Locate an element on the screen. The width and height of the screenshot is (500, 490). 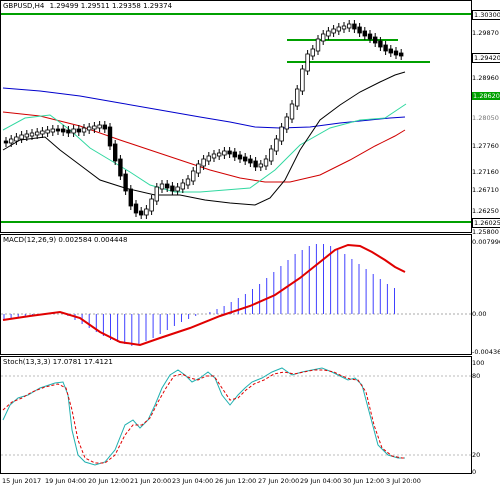
time-label: 26 Jun 12:00 is located at coordinates (236, 481).